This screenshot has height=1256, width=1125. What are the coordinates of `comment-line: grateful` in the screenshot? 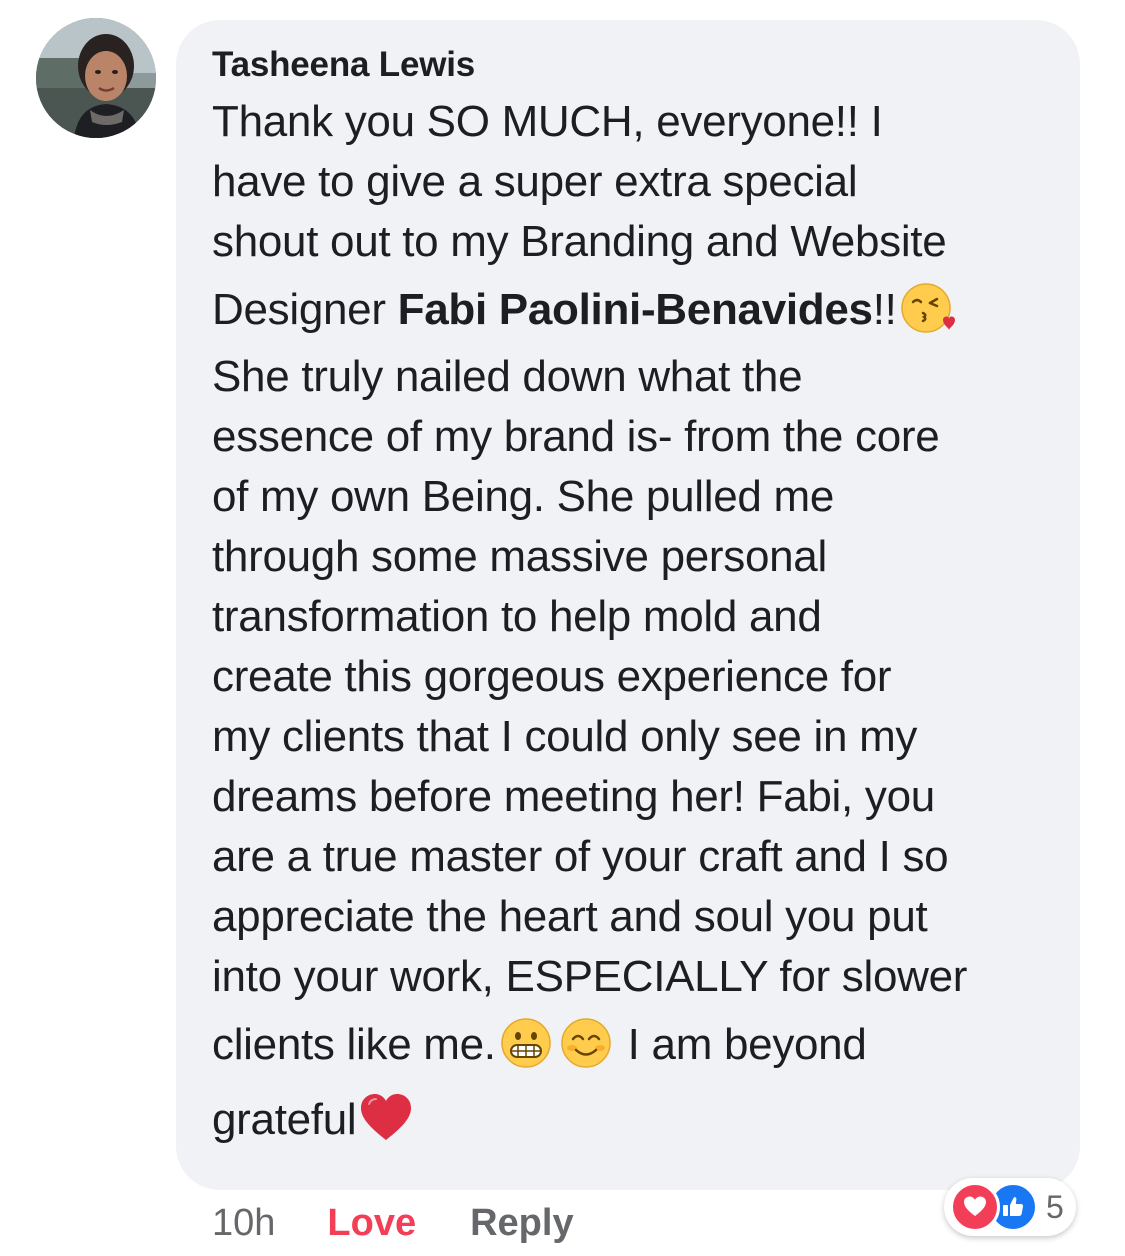 It's located at (628, 1119).